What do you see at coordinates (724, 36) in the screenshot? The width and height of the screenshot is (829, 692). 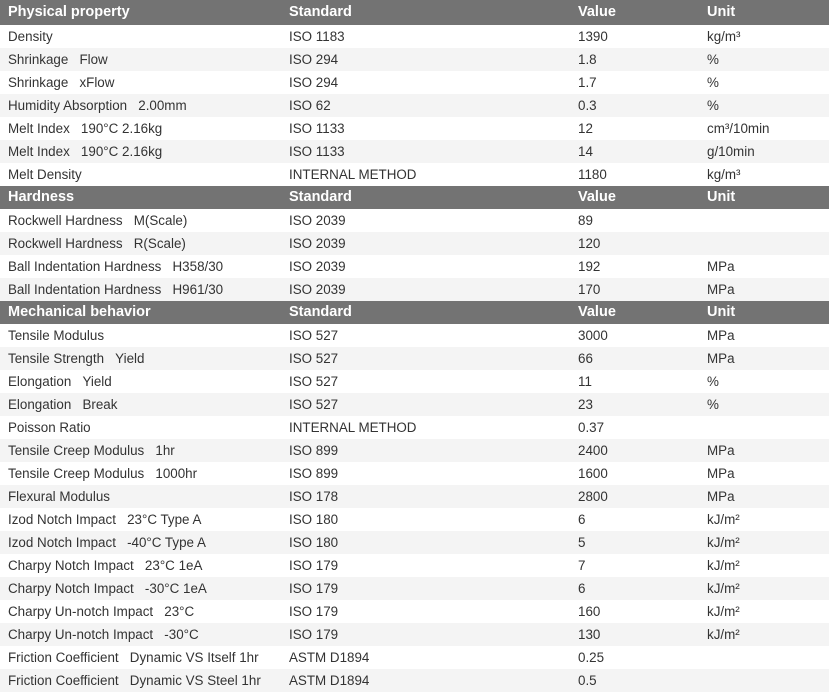 I see `cell-unit: kg/m³` at bounding box center [724, 36].